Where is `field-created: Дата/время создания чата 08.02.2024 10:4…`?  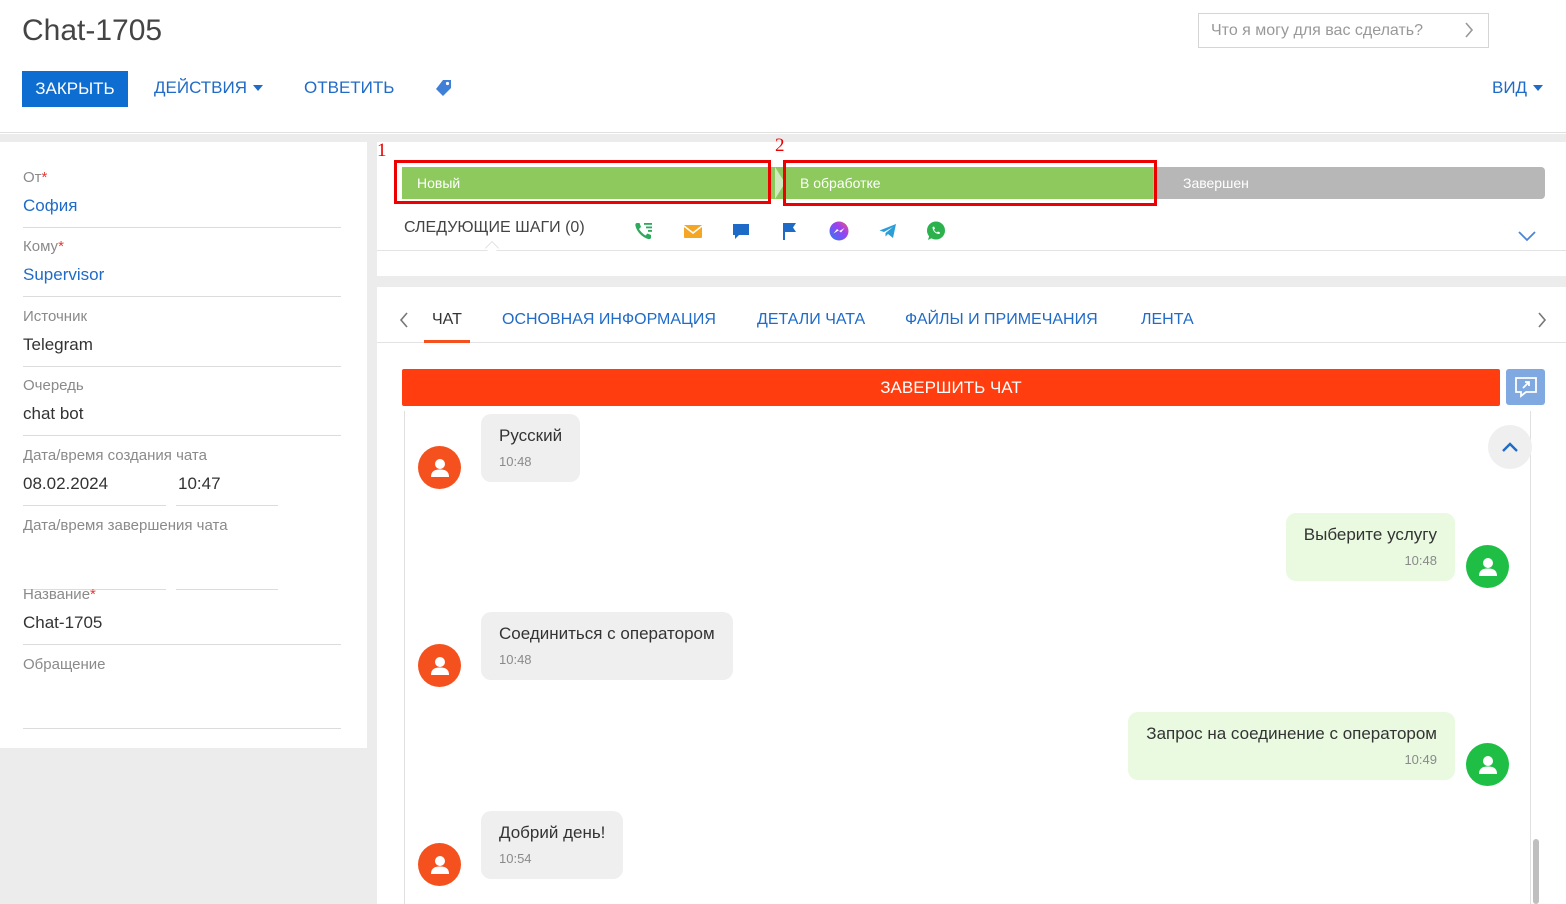
field-created: Дата/время создания чата 08.02.2024 10:4… is located at coordinates (182, 476).